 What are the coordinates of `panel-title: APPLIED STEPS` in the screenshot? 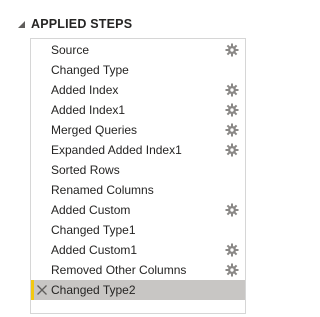 It's located at (82, 24).